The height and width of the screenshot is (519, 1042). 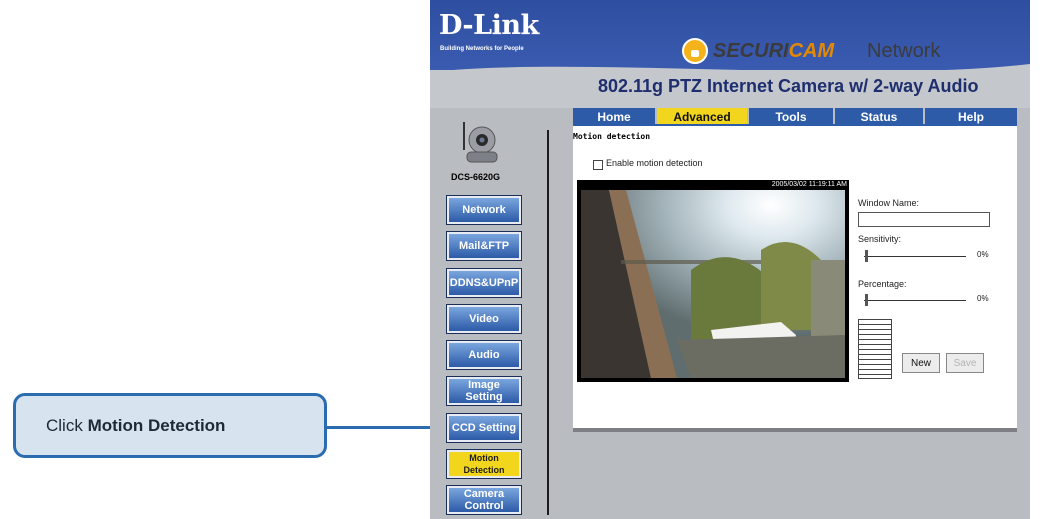 What do you see at coordinates (879, 116) in the screenshot?
I see `tab-status: Status` at bounding box center [879, 116].